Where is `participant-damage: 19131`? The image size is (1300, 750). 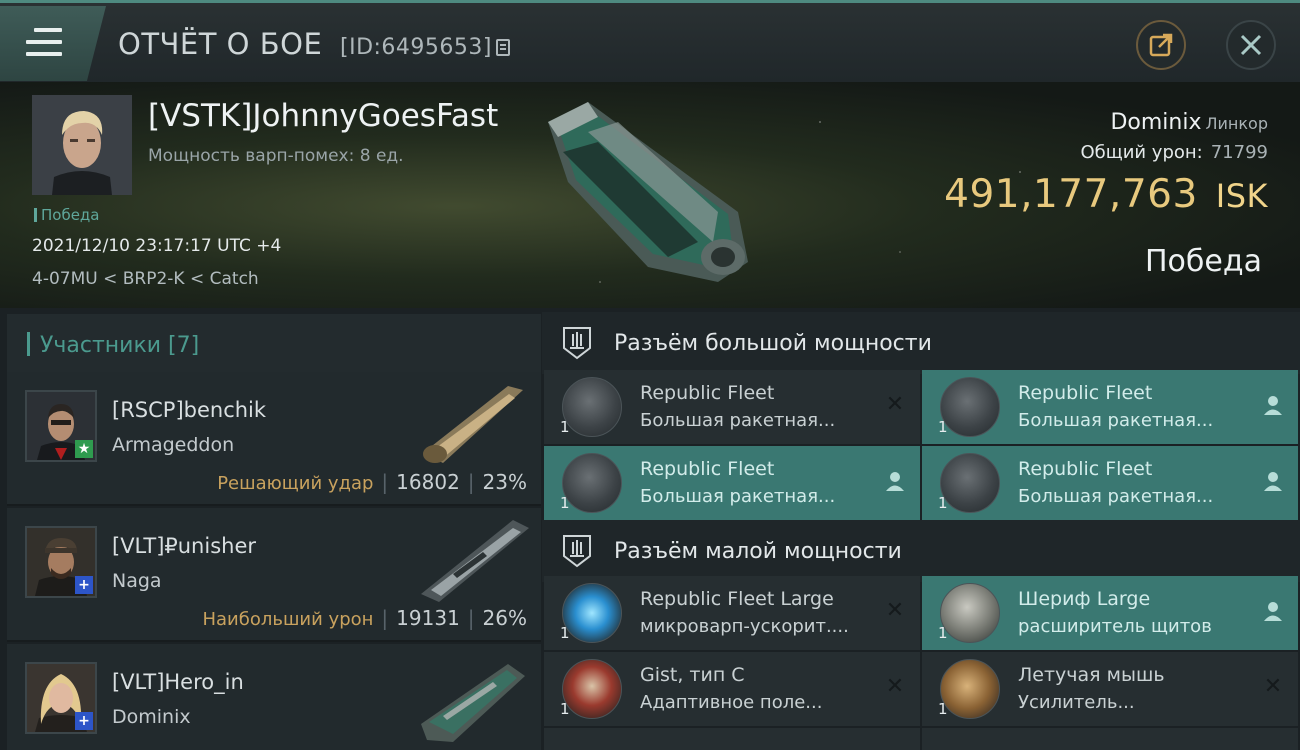
participant-damage: 19131 is located at coordinates (428, 618).